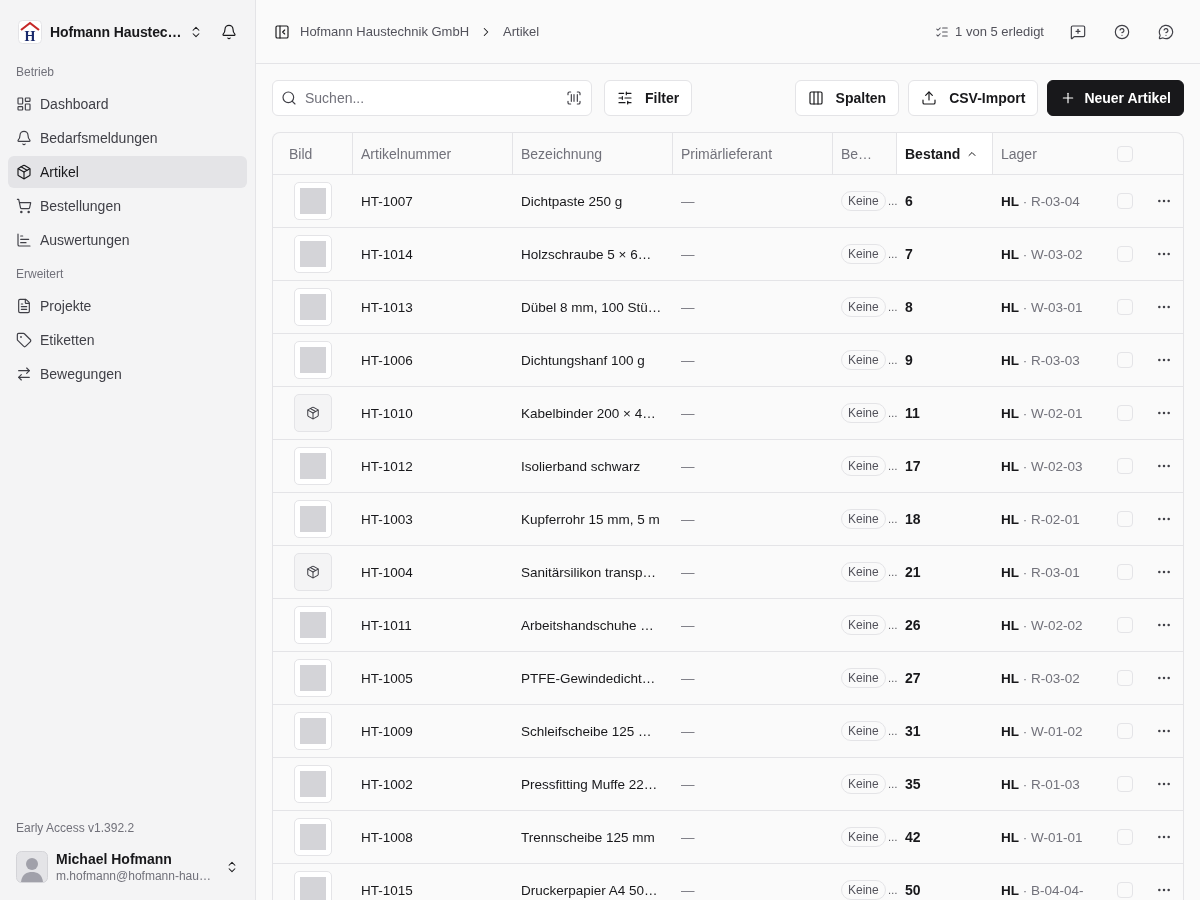 This screenshot has width=1200, height=900. Describe the element at coordinates (913, 572) in the screenshot. I see `stock-count: 21` at that location.